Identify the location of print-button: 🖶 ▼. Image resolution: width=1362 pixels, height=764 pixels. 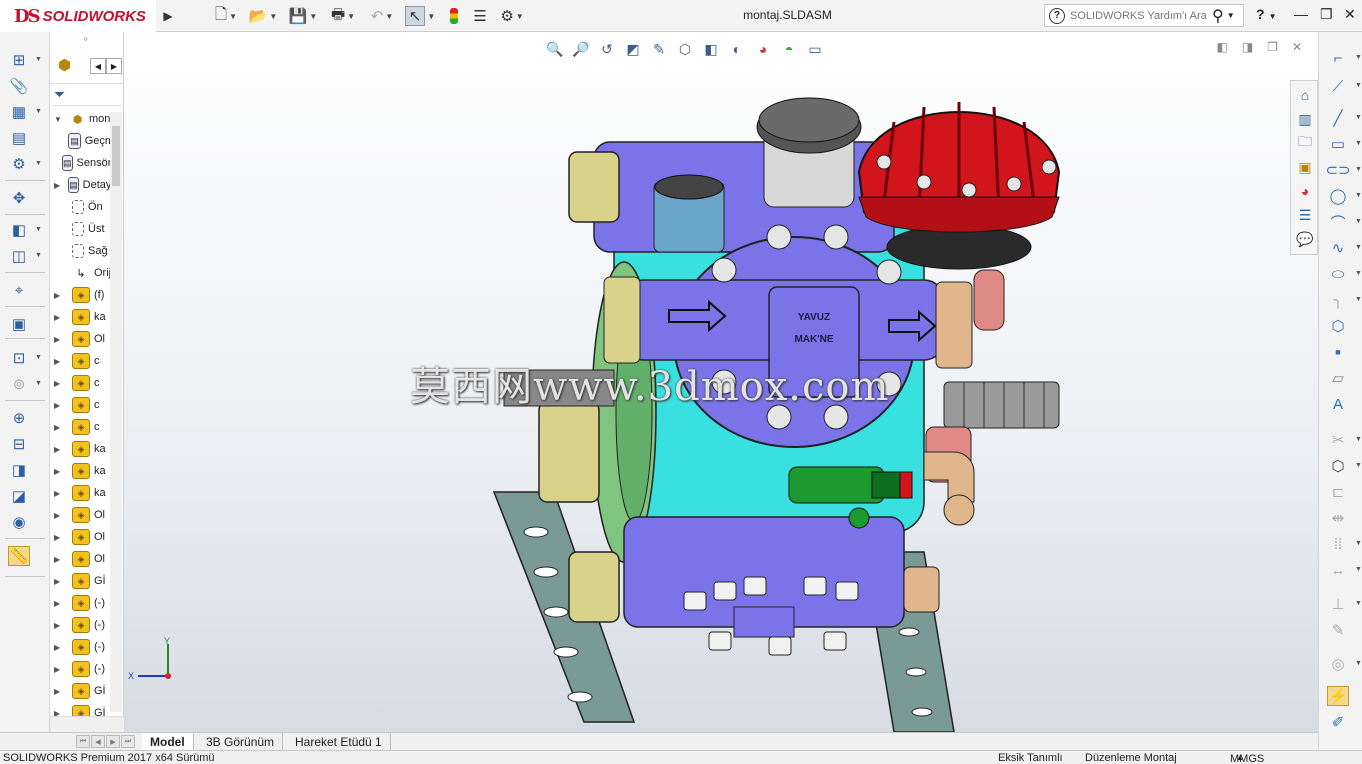
(343, 16).